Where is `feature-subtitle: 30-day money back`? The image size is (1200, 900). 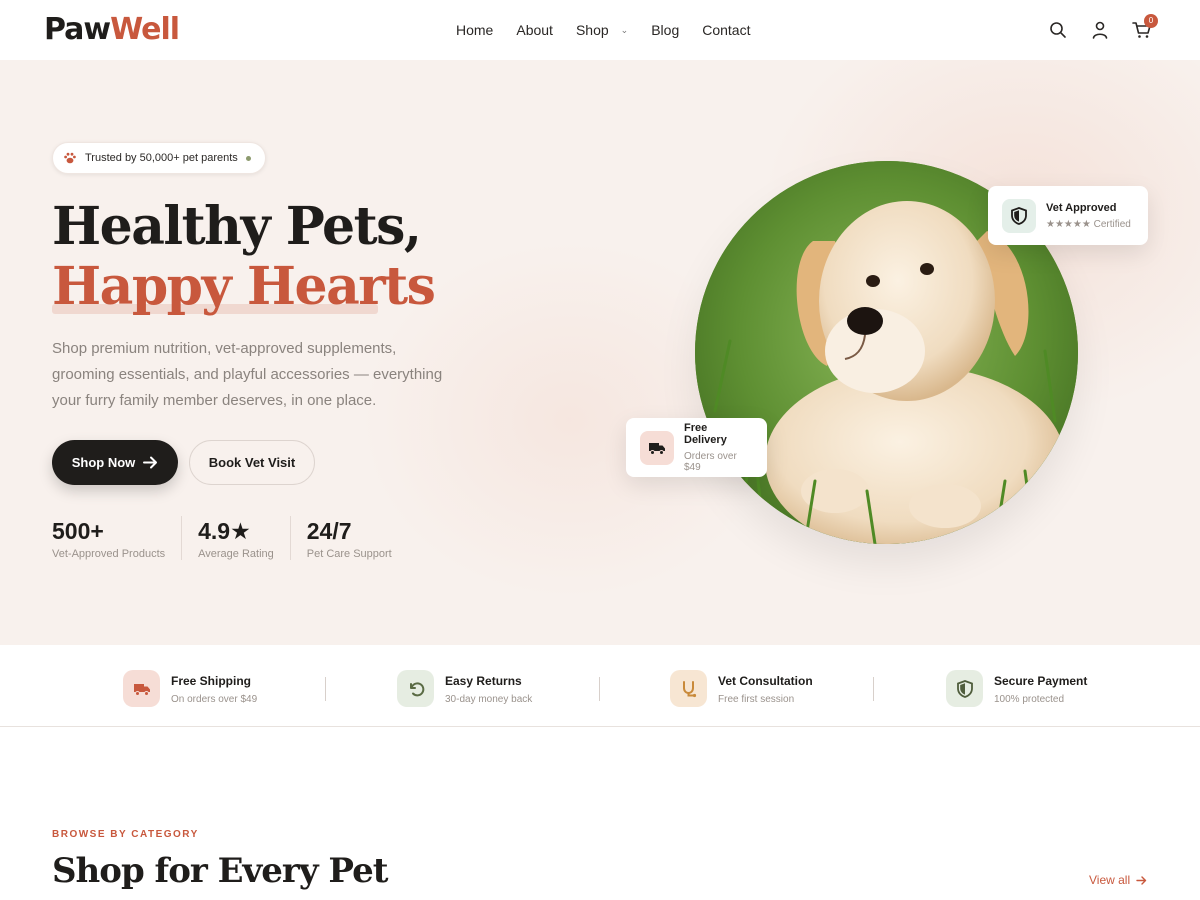
feature-subtitle: 30-day money back is located at coordinates (489, 699).